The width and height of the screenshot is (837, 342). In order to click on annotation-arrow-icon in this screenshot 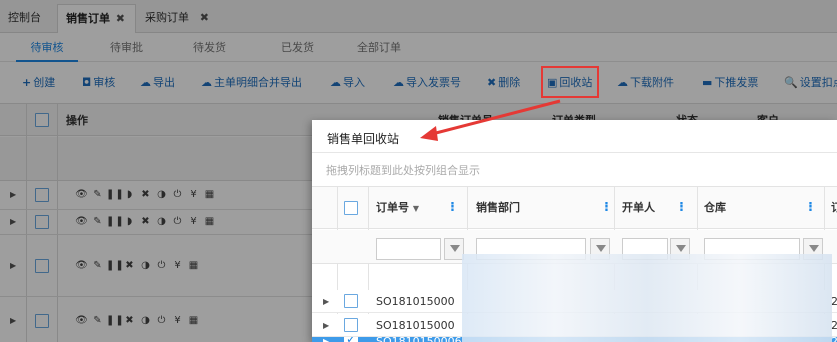, I will do `click(490, 120)`.